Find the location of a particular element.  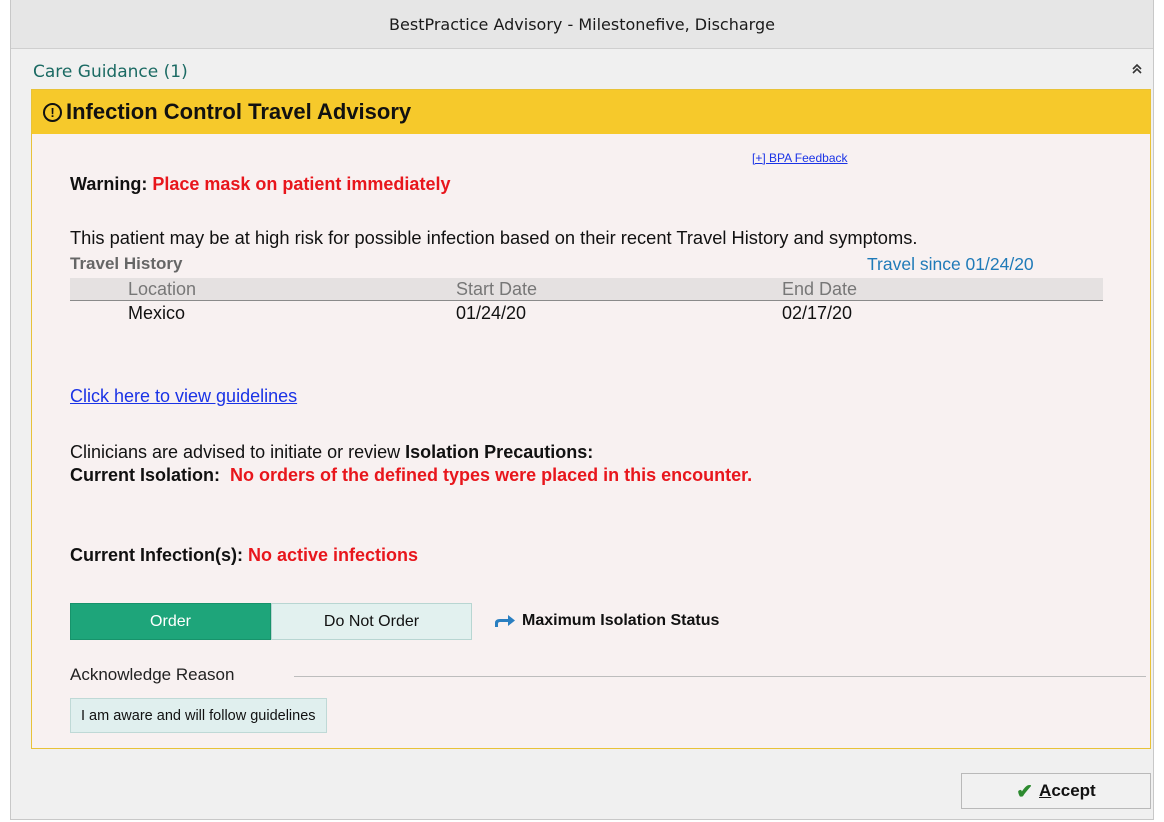

order-arrow-icon is located at coordinates (505, 621).